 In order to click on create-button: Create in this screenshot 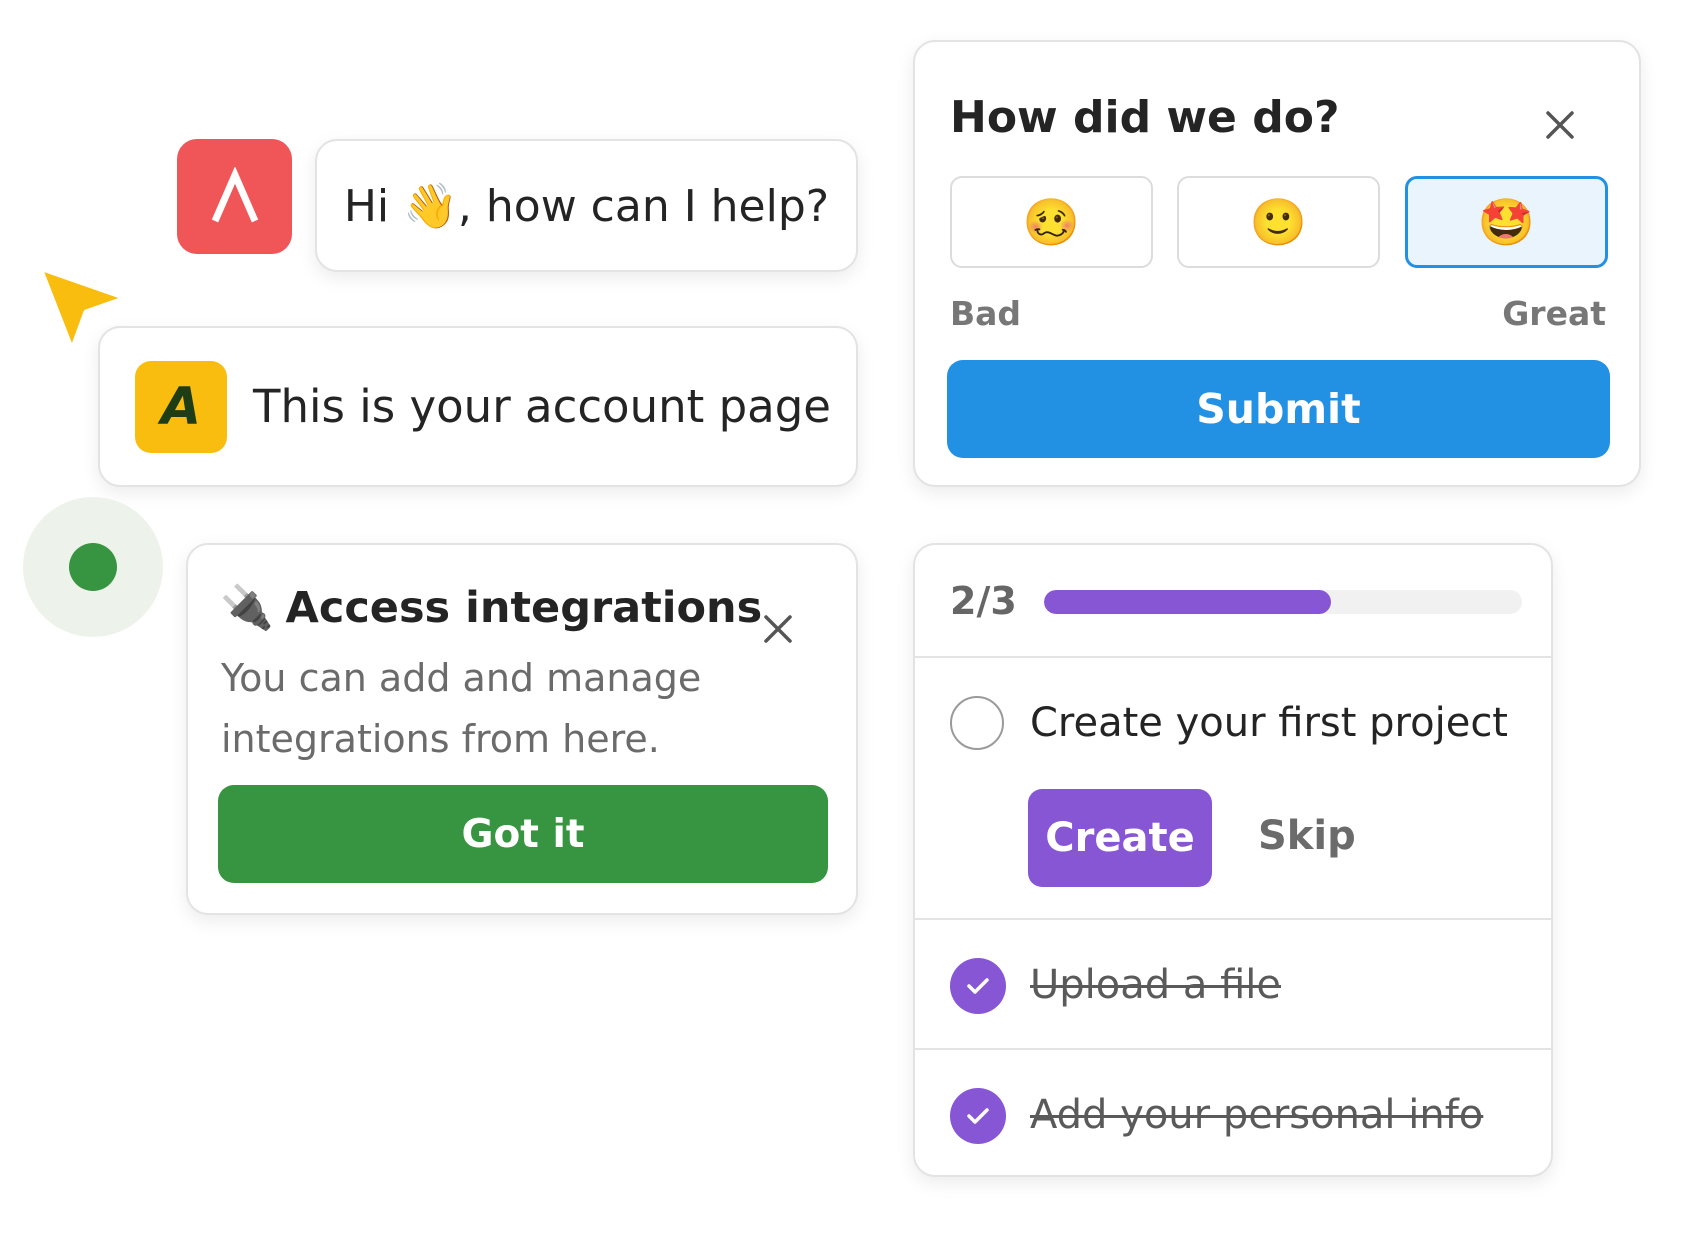, I will do `click(1120, 838)`.